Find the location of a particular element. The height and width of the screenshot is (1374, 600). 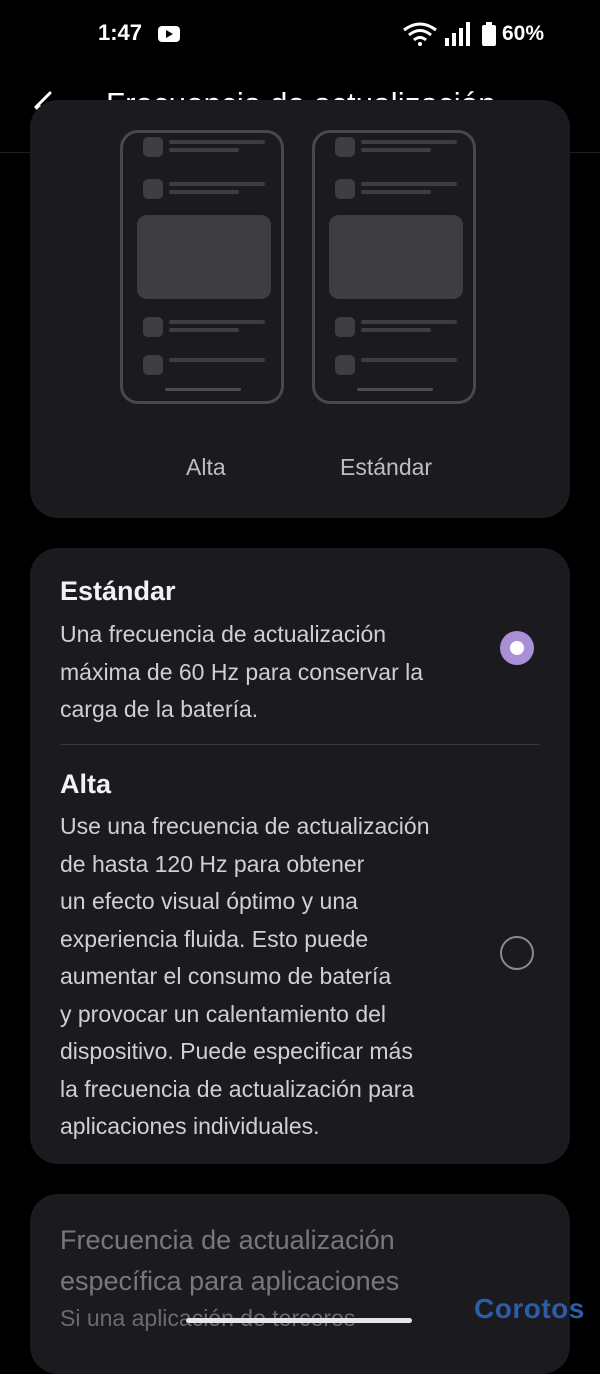

status-time: 1:47 is located at coordinates (120, 32).